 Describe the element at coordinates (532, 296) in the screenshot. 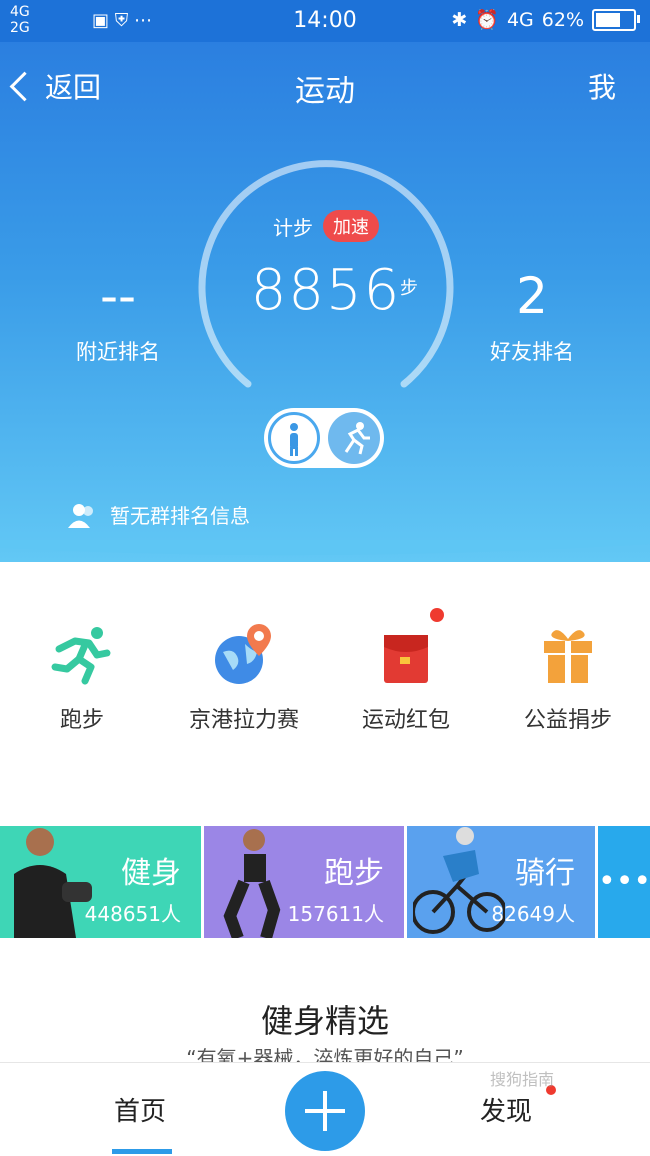

I see `friend-rank-value: 2` at that location.